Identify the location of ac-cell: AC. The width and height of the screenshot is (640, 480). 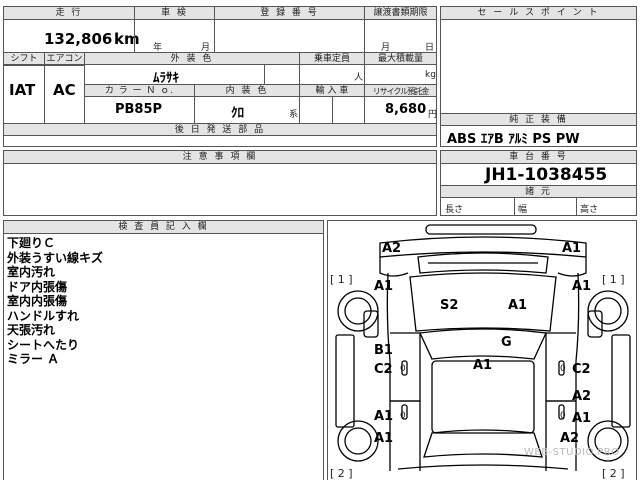
(64, 94).